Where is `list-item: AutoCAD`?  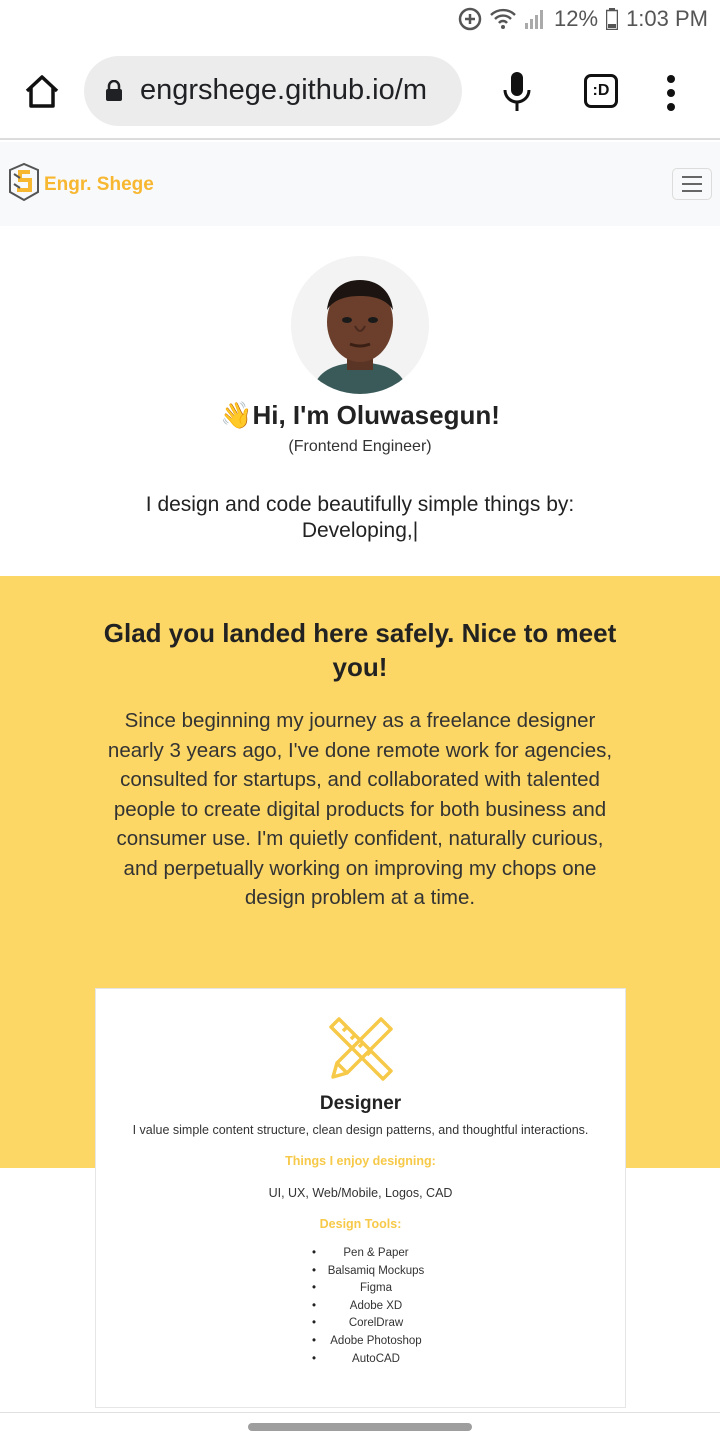 list-item: AutoCAD is located at coordinates (376, 1362).